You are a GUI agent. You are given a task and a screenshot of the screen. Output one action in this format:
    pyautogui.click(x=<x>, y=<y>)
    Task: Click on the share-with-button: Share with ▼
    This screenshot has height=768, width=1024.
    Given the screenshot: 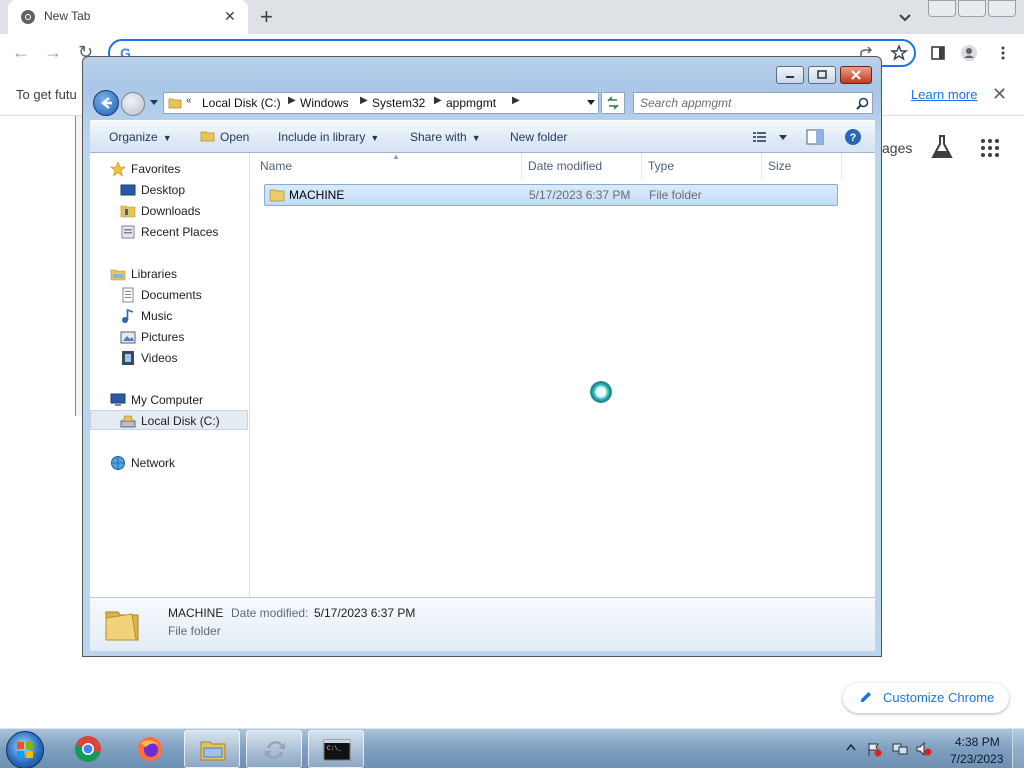 What is the action you would take?
    pyautogui.click(x=445, y=137)
    